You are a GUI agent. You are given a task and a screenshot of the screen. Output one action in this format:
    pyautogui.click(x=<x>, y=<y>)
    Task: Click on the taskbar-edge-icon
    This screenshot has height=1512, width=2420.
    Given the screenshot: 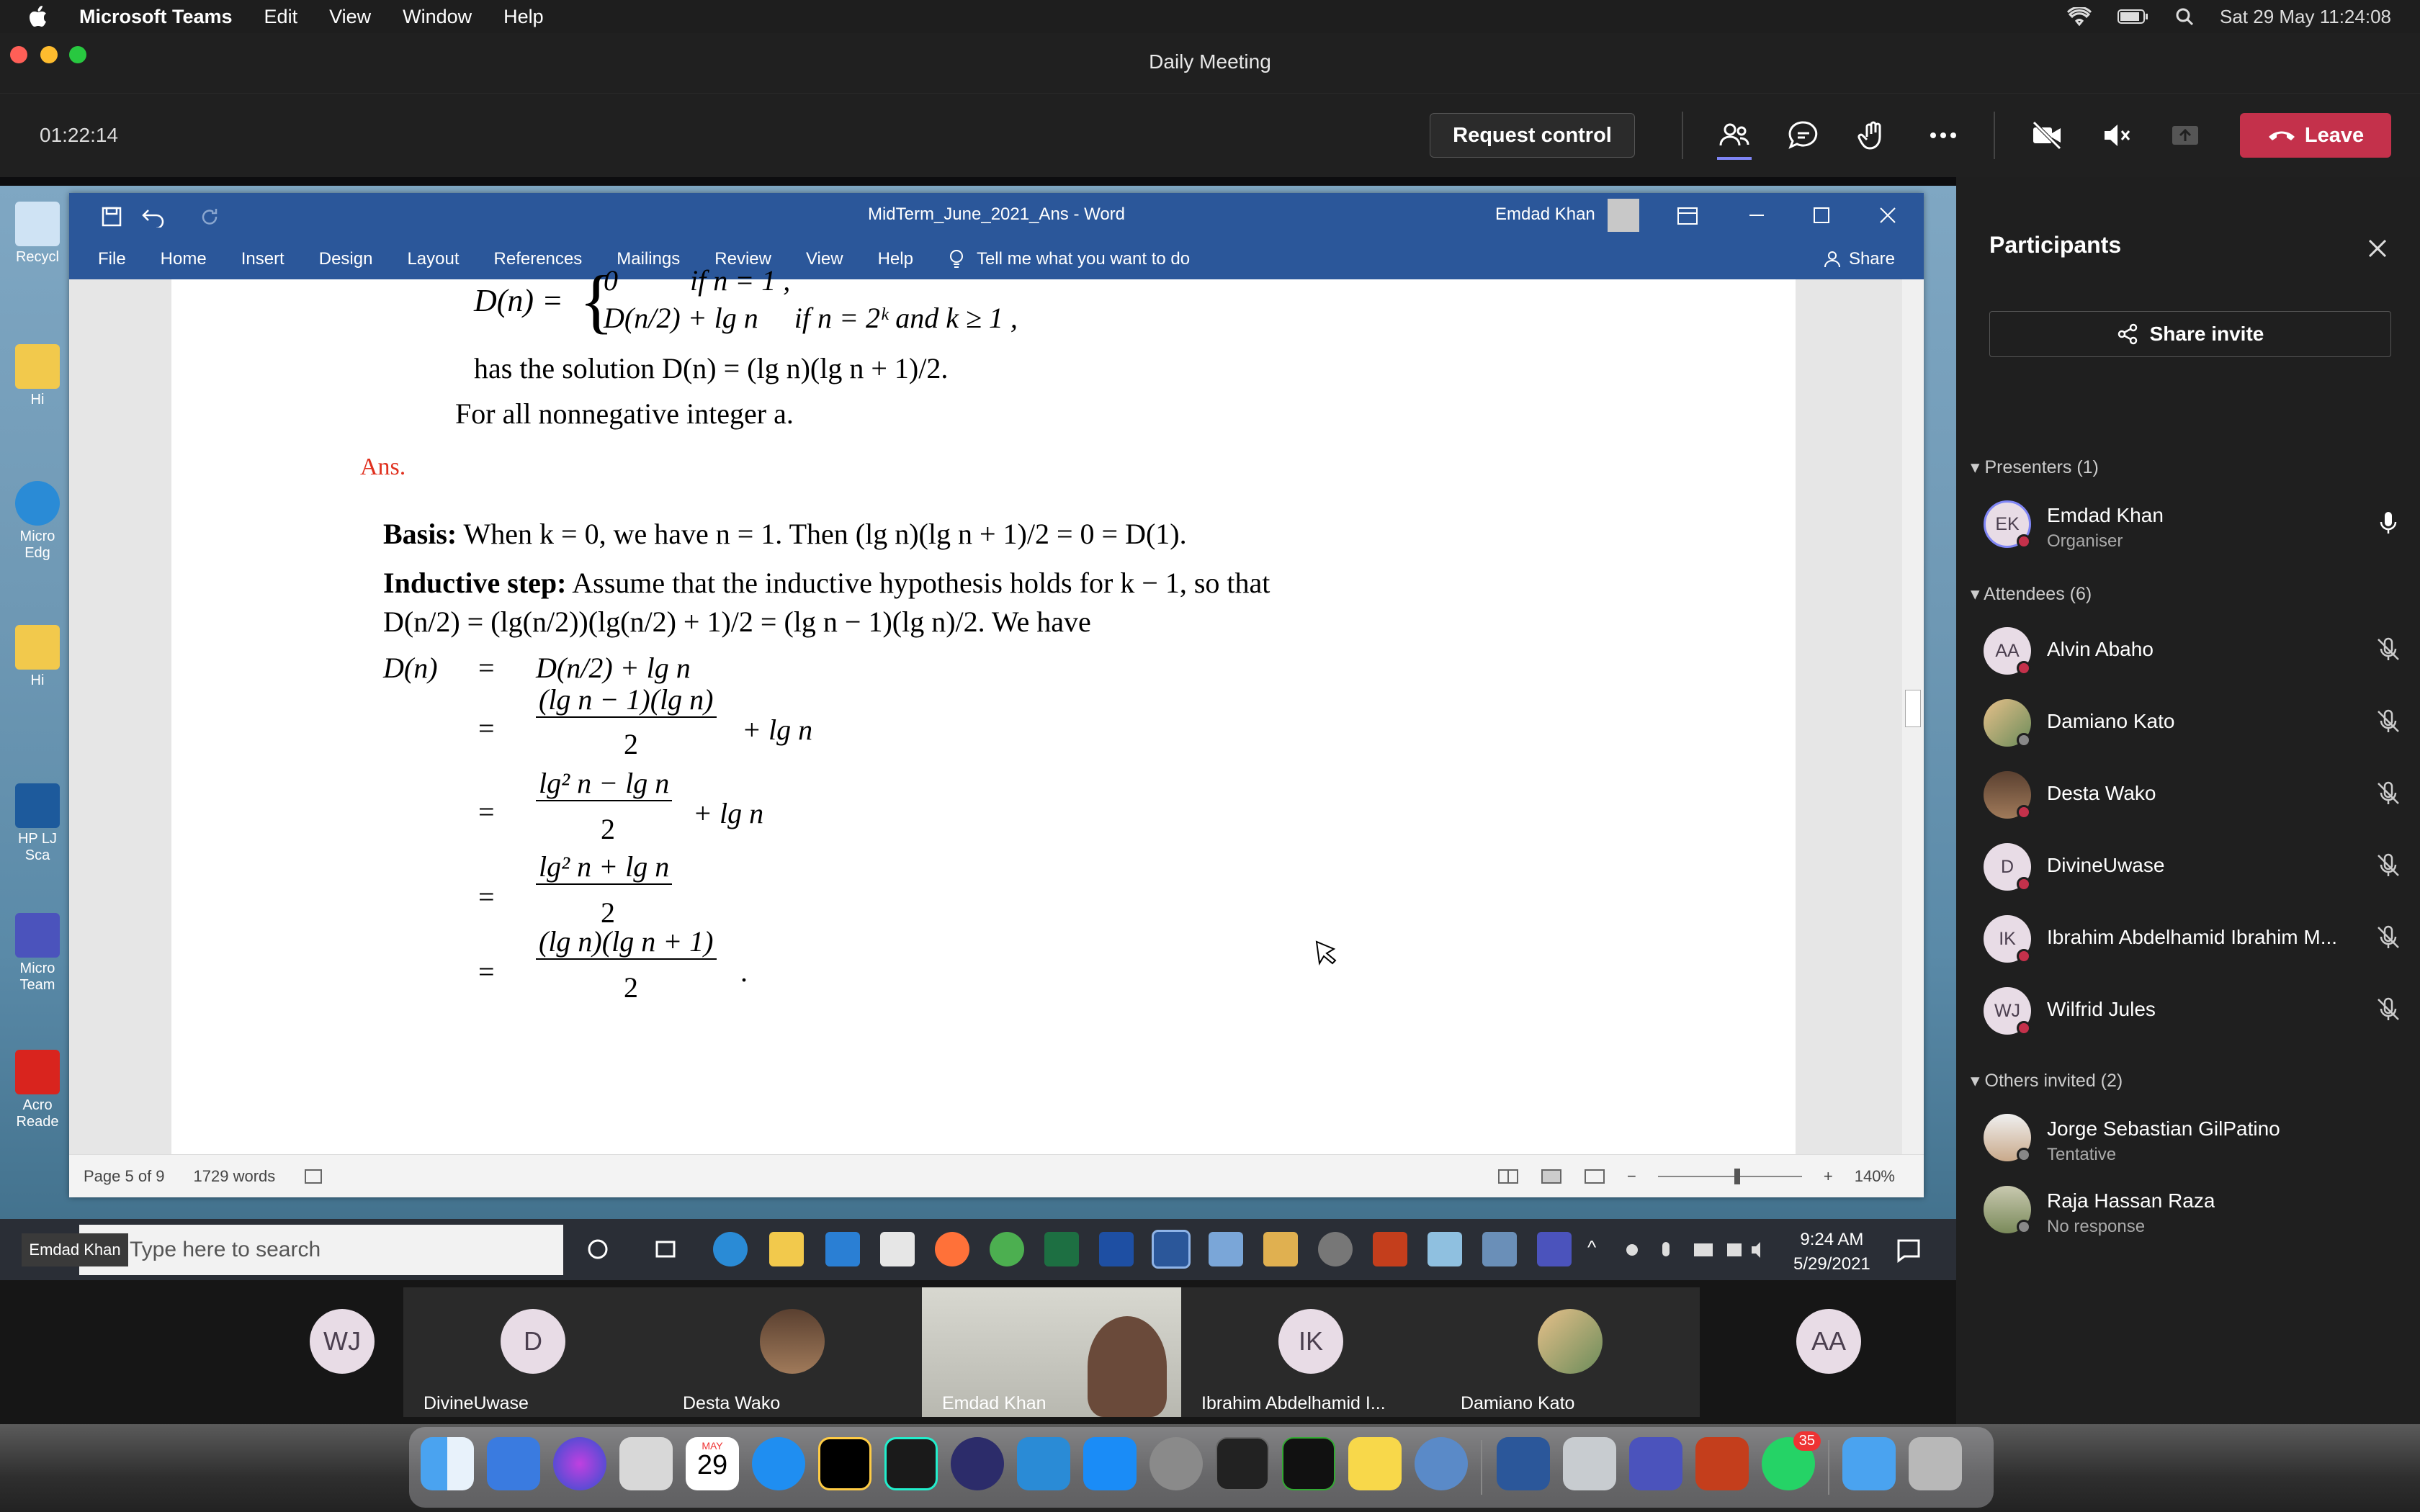 What is the action you would take?
    pyautogui.click(x=730, y=1249)
    